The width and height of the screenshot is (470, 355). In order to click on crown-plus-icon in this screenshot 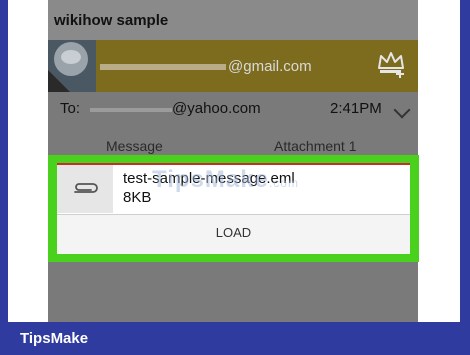, I will do `click(391, 64)`.